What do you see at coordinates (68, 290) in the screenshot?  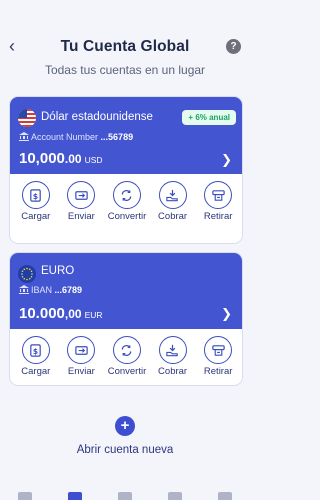 I see `account-number: ...6789` at bounding box center [68, 290].